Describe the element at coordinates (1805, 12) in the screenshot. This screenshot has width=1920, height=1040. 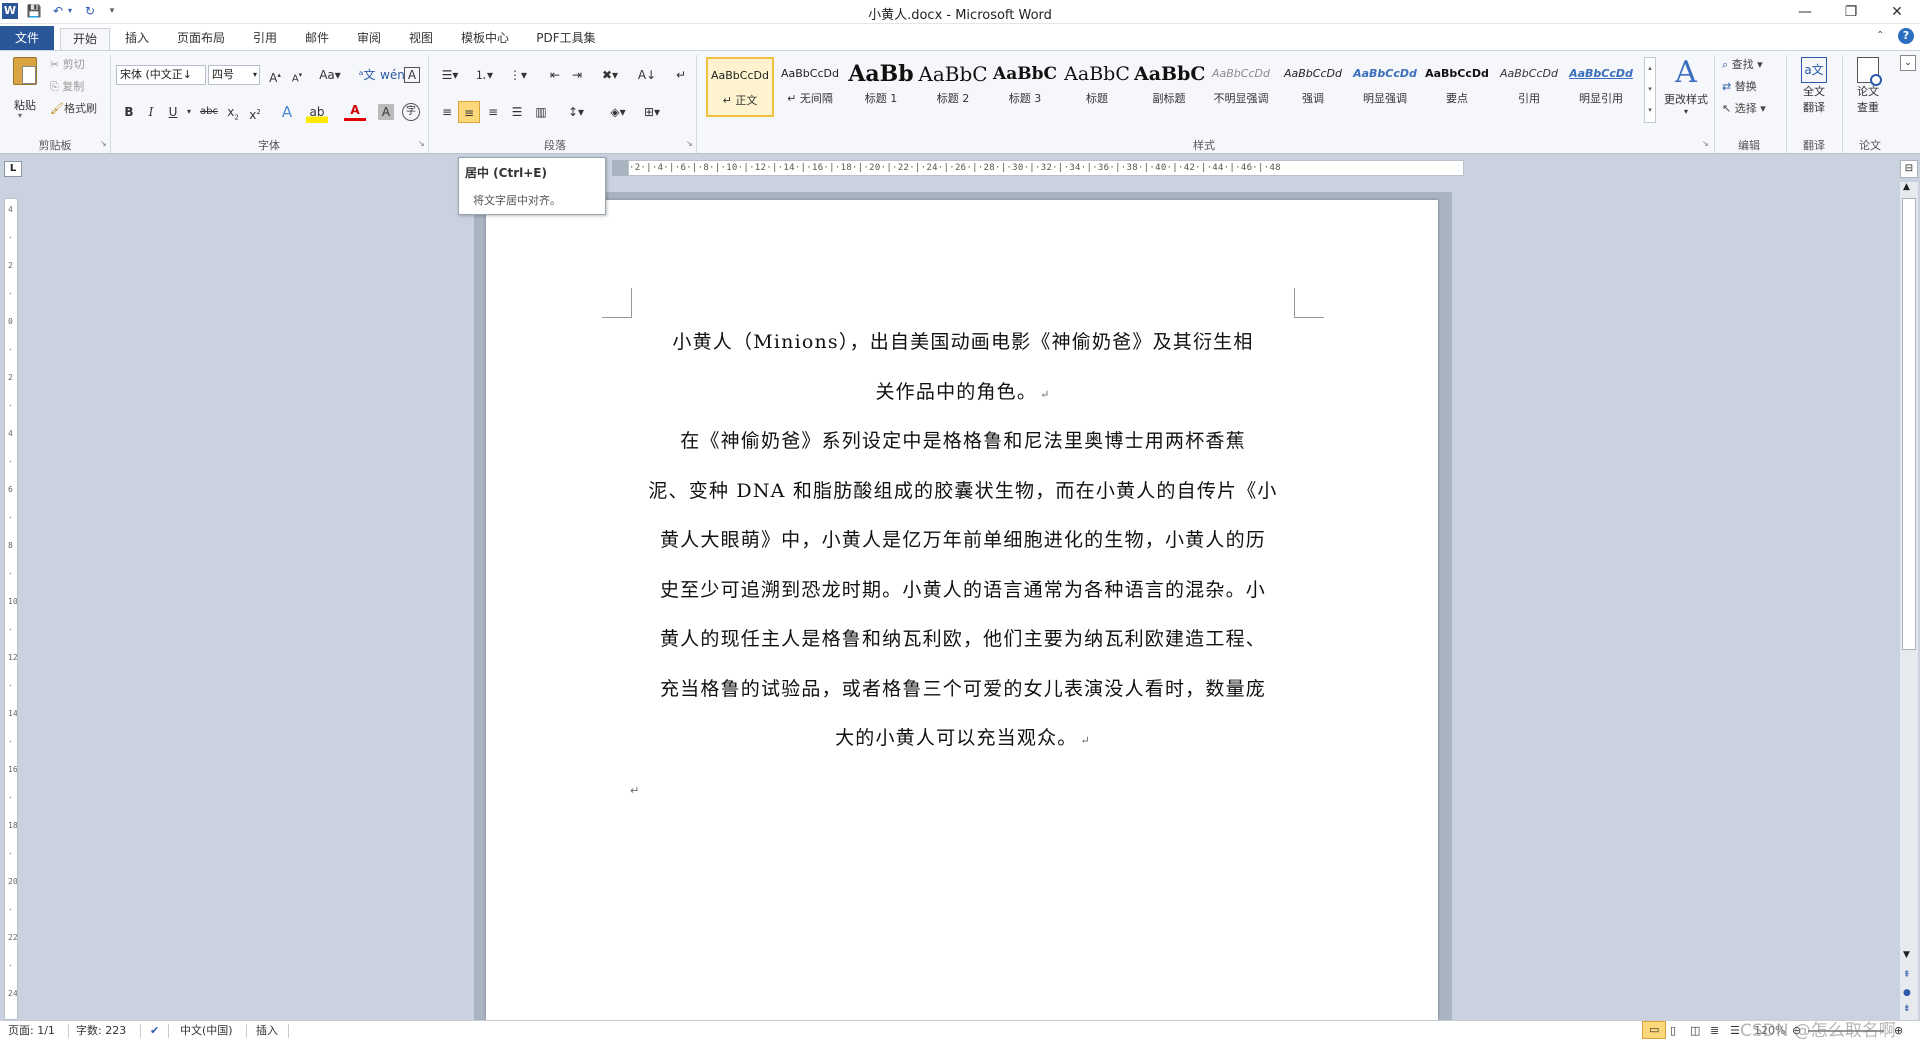
I see `minimize-button: —` at that location.